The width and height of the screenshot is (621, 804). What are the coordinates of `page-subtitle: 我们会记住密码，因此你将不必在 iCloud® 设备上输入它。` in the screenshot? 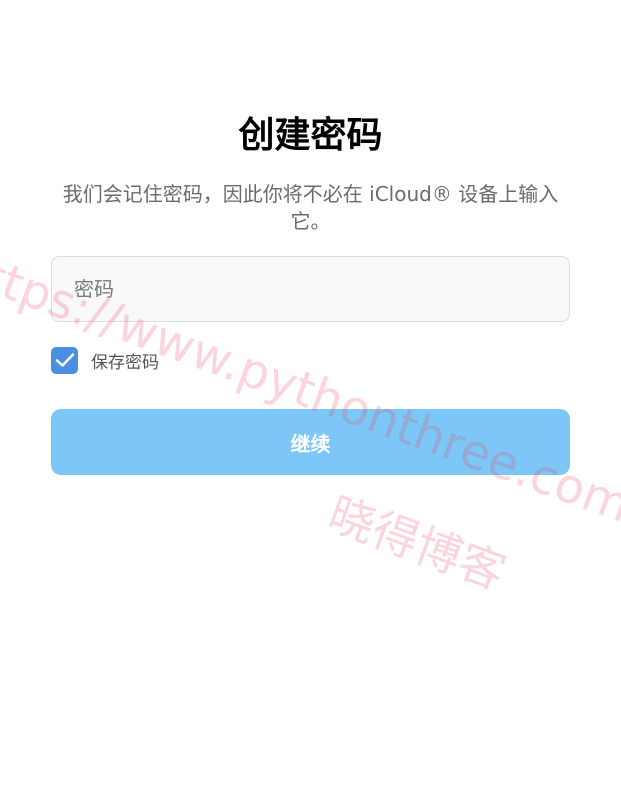 It's located at (310, 207).